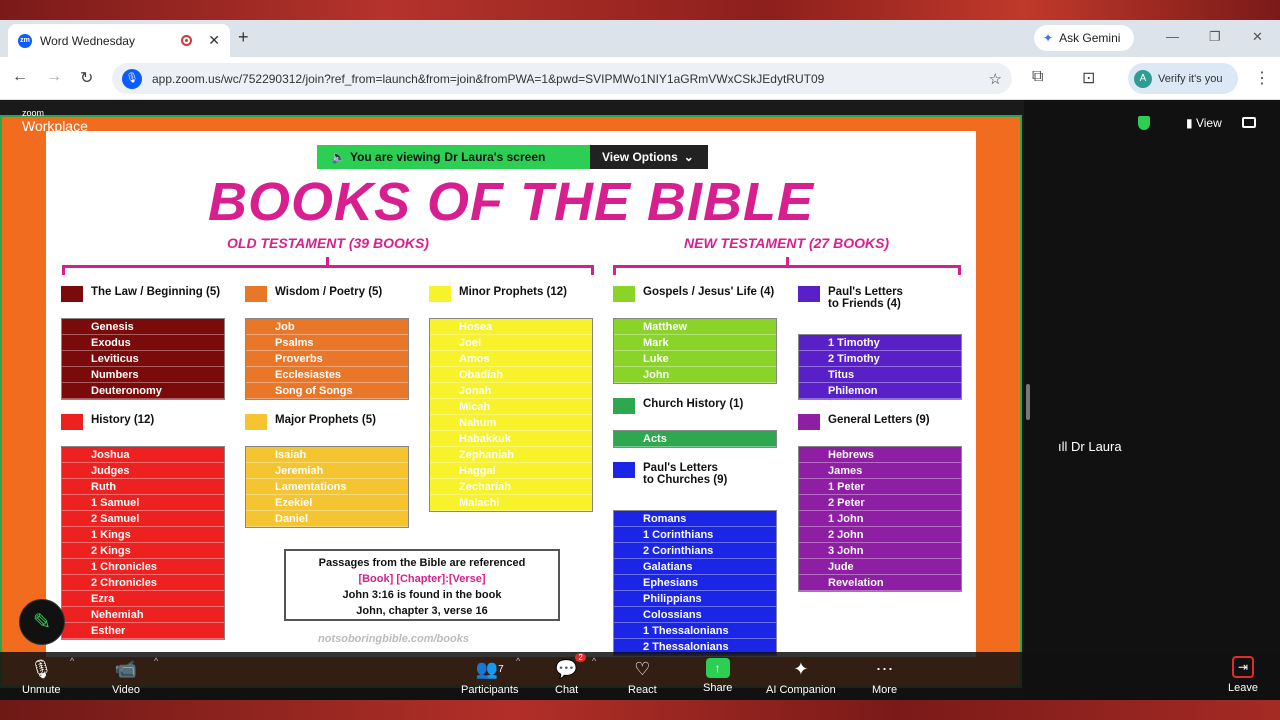  I want to click on view-options-button: View Options ⌄, so click(649, 157).